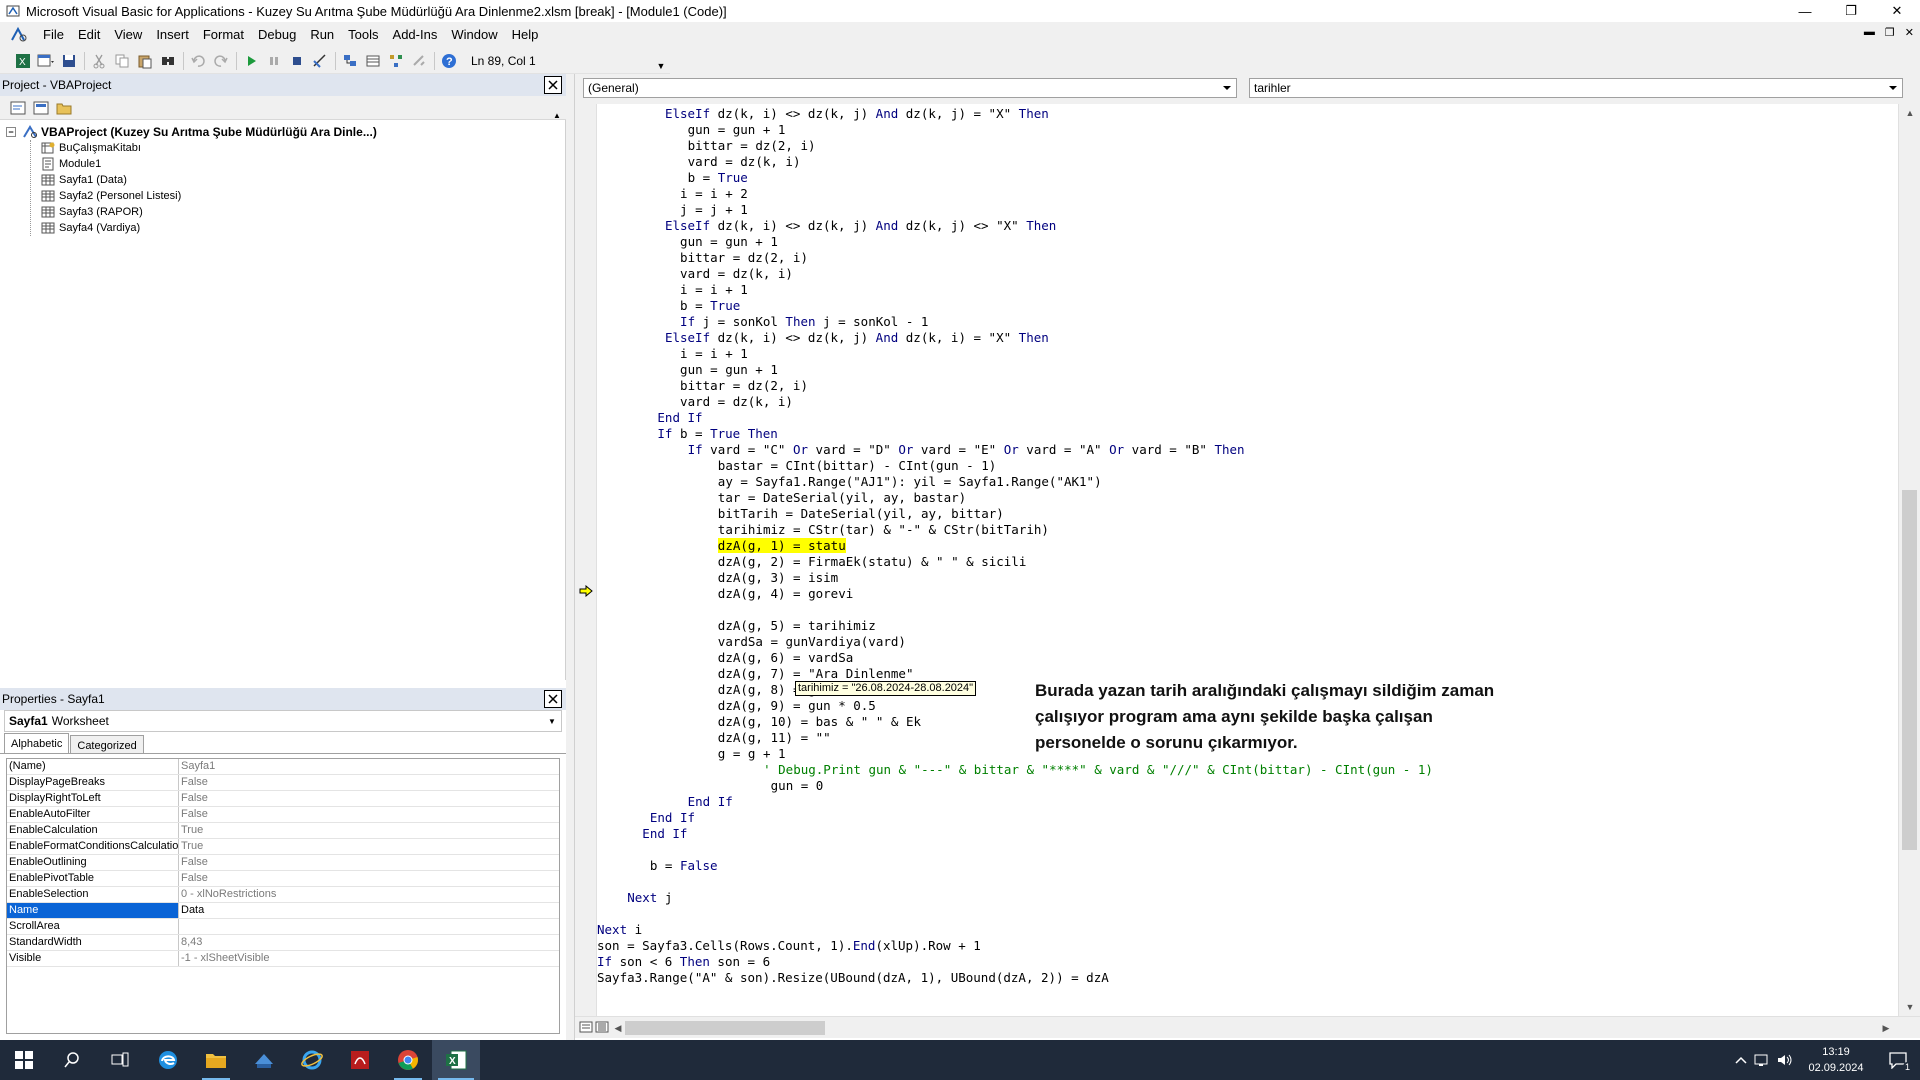 Image resolution: width=1920 pixels, height=1080 pixels. What do you see at coordinates (122, 61) in the screenshot?
I see `copy-icon` at bounding box center [122, 61].